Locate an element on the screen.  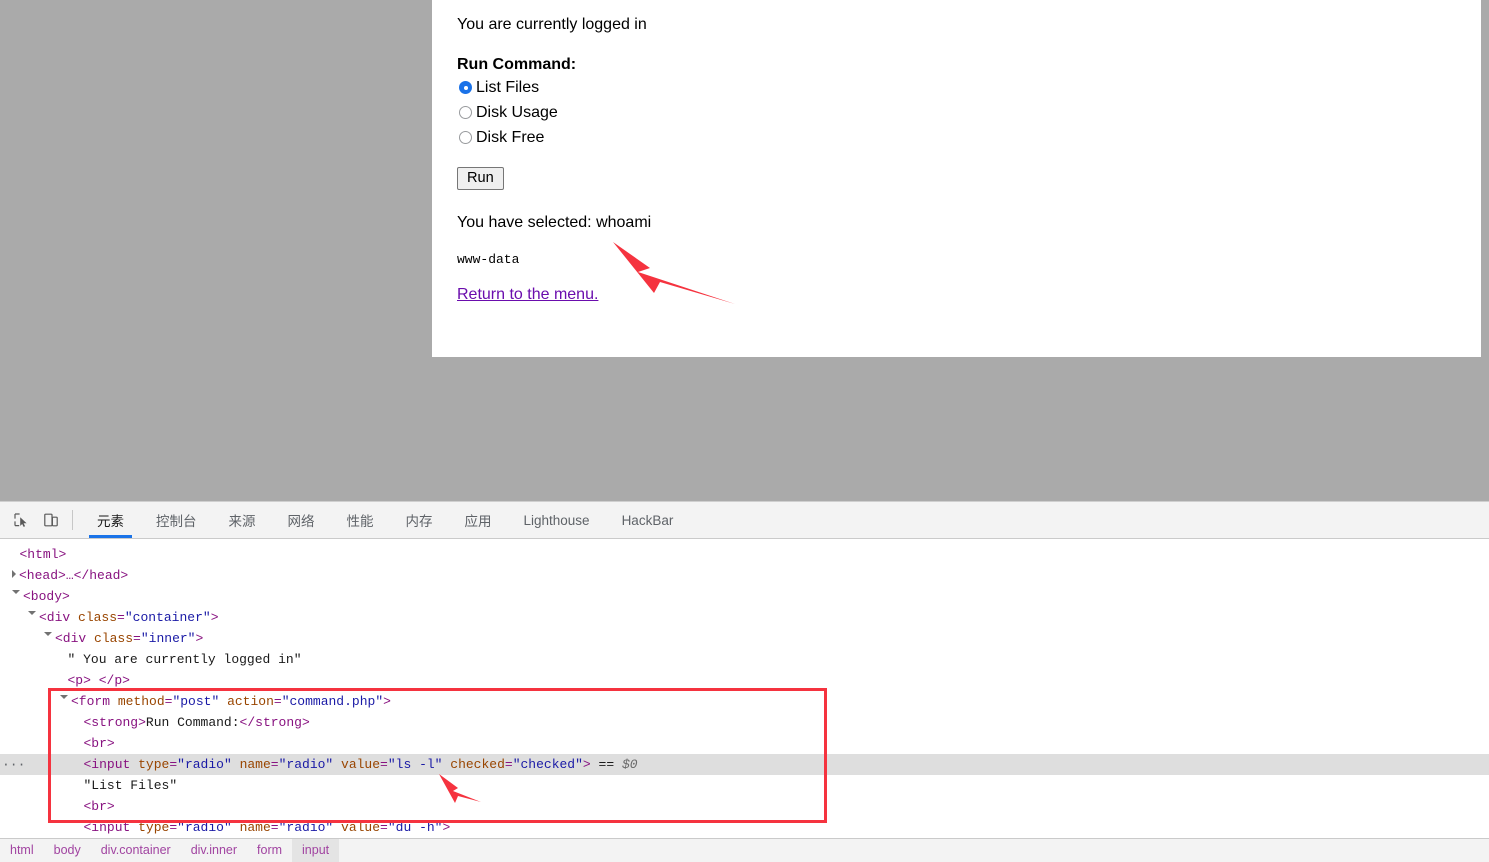
dom-tree-row: "List Files" is located at coordinates (744, 785).